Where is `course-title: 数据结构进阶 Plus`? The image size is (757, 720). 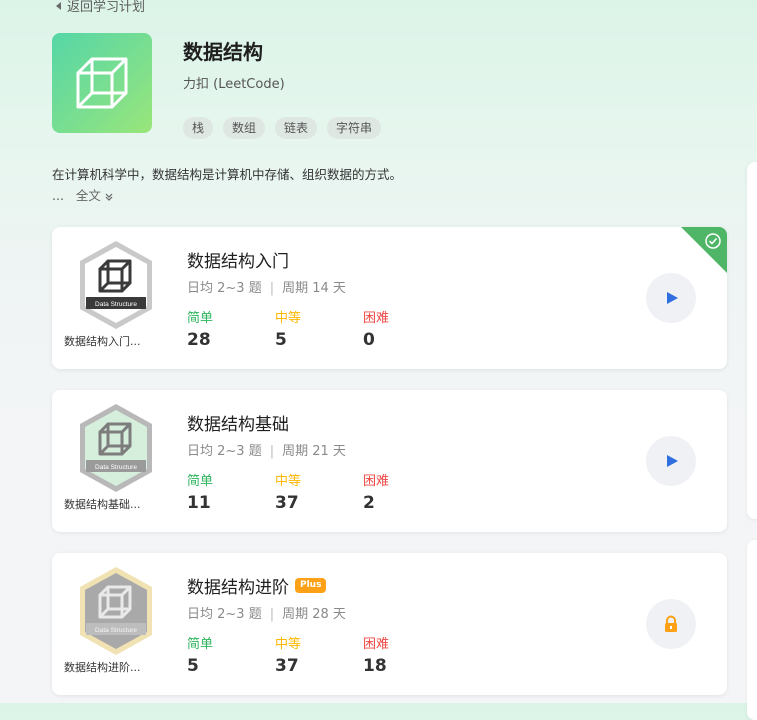
course-title: 数据结构进阶 Plus is located at coordinates (257, 585).